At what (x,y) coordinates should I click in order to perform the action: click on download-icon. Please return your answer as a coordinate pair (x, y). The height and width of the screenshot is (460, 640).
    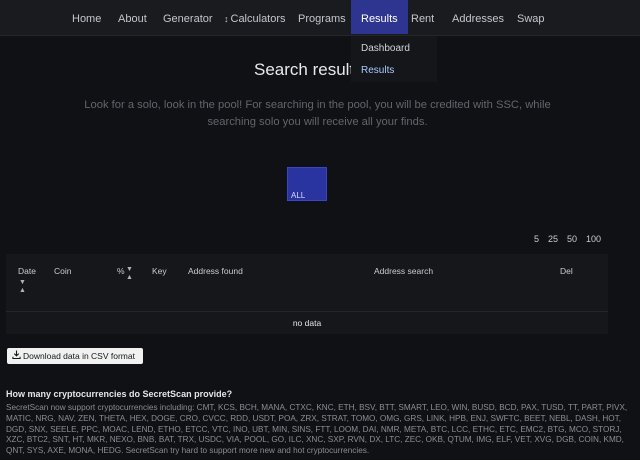
    Looking at the image, I should click on (16, 356).